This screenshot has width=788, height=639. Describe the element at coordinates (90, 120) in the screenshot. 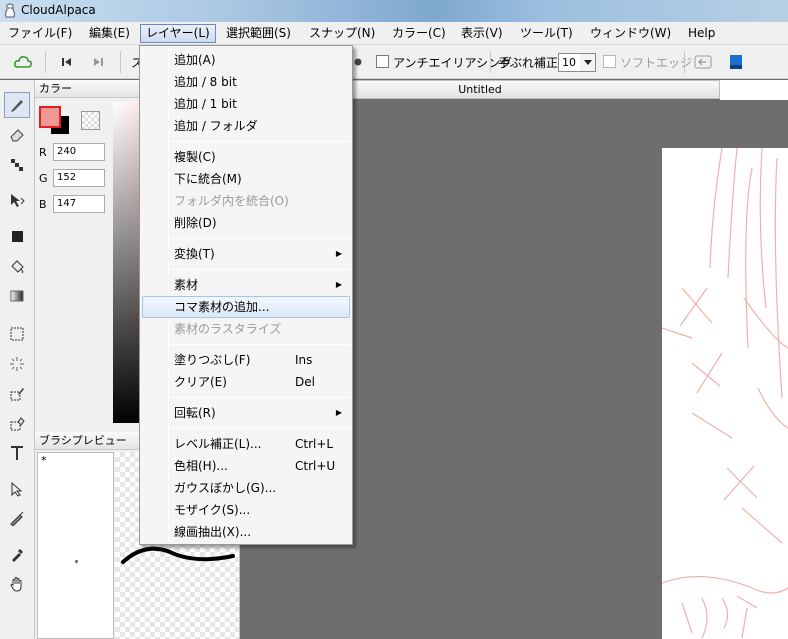

I see `transparent-color-swatch` at that location.